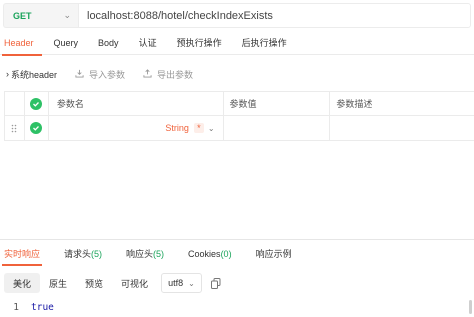  What do you see at coordinates (94, 283) in the screenshot?
I see `preview-button: 预览` at bounding box center [94, 283].